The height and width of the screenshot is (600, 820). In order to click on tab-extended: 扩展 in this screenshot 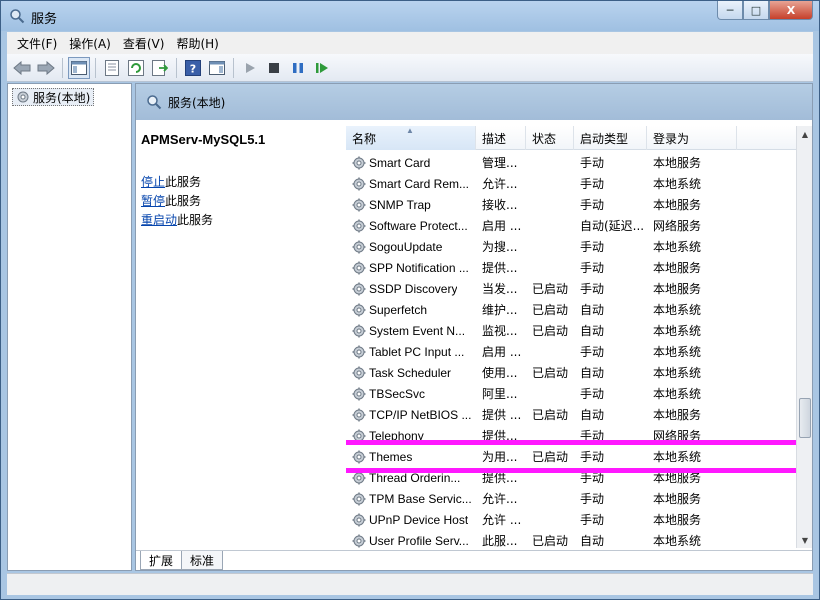, I will do `click(161, 560)`.